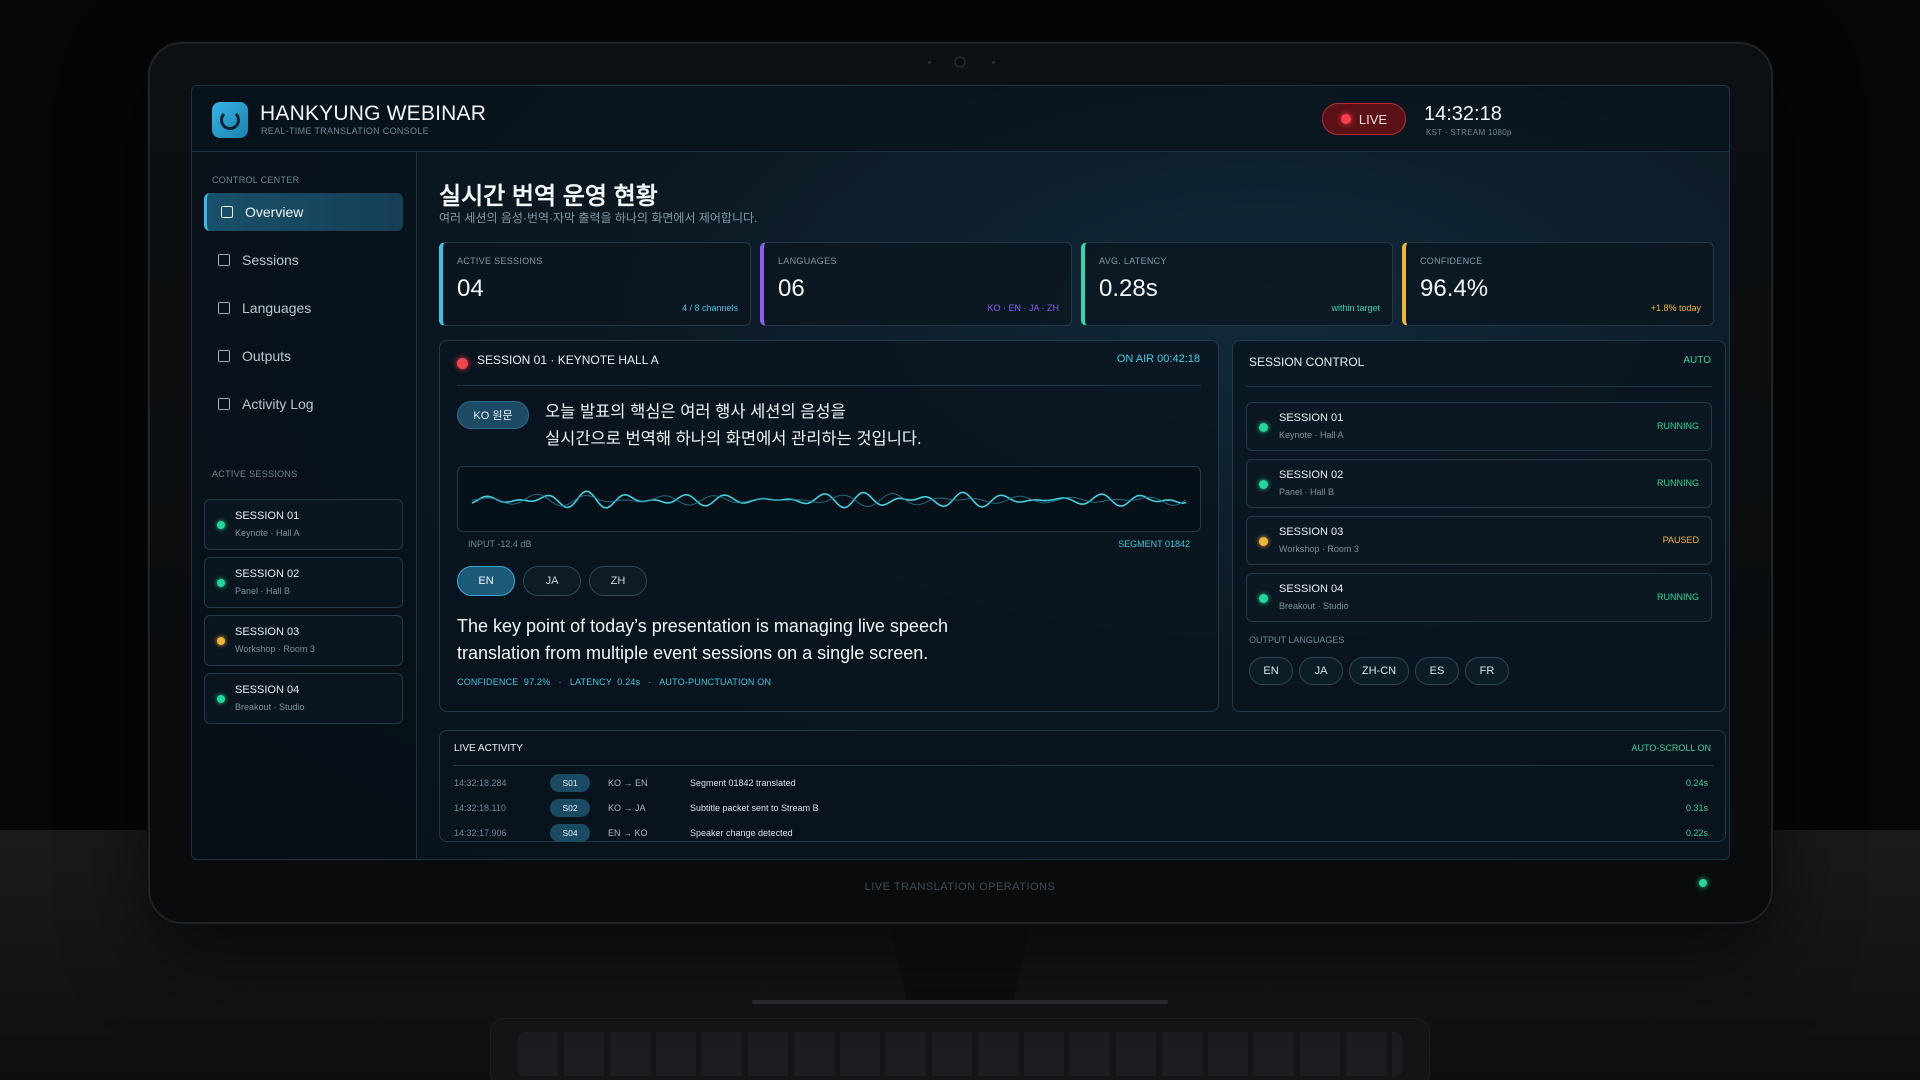 This screenshot has height=1080, width=1920. I want to click on activity-log-icon, so click(224, 404).